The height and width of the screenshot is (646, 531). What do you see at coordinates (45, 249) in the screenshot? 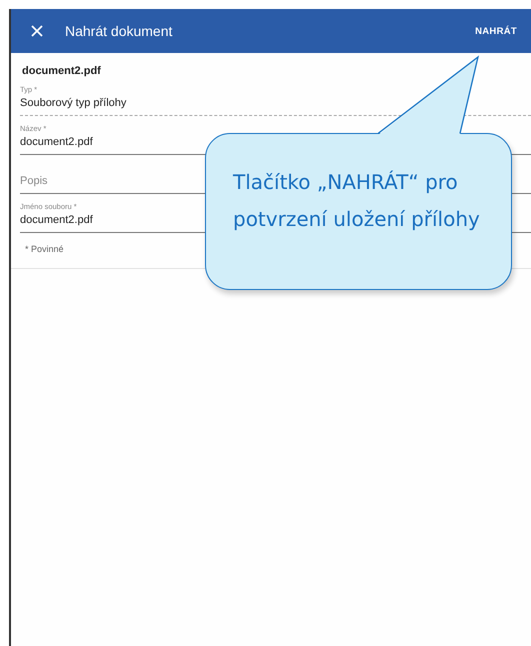
I see `required-note: * Povinné` at bounding box center [45, 249].